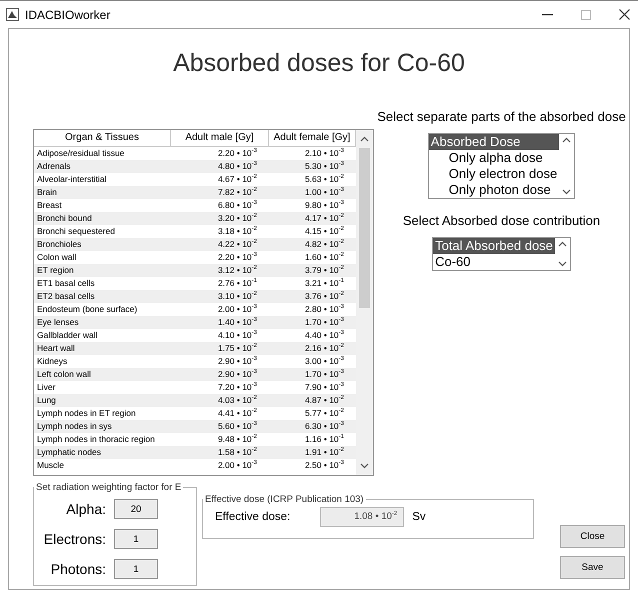 Image resolution: width=638 pixels, height=597 pixels. Describe the element at coordinates (324, 361) in the screenshot. I see `table-cell-text: 3.00 • 10$^{-3}$` at that location.